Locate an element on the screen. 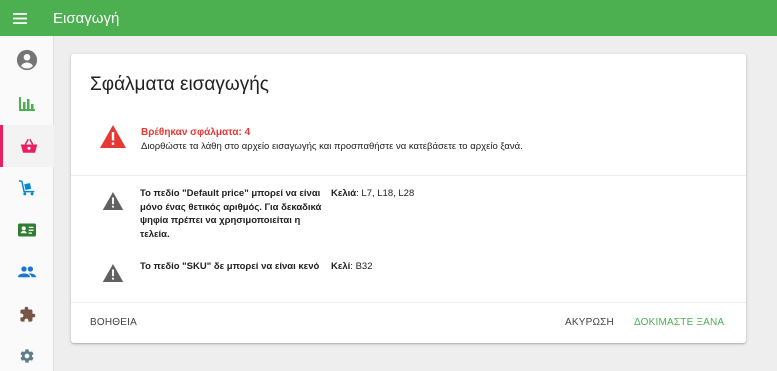  sidebar is located at coordinates (27, 203).